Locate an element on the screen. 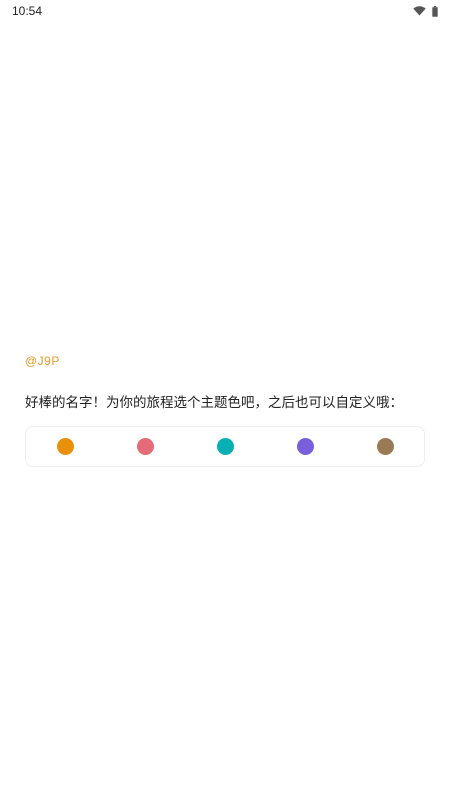  battery-icon is located at coordinates (435, 11).